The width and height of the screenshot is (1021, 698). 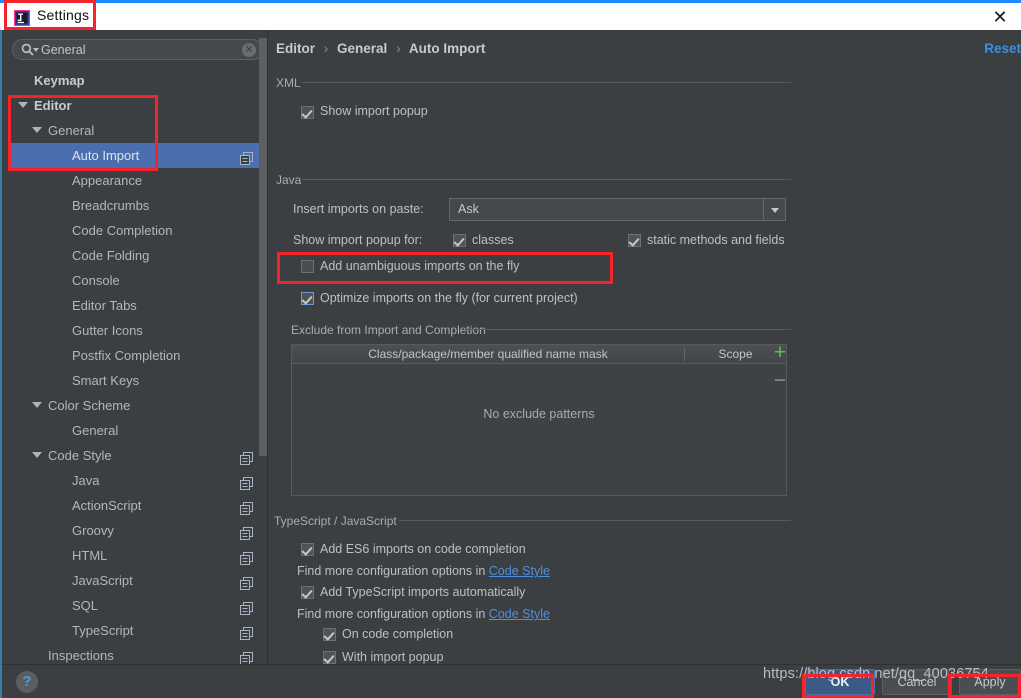 What do you see at coordinates (519, 571) in the screenshot?
I see `code-style-link-1: Code Style` at bounding box center [519, 571].